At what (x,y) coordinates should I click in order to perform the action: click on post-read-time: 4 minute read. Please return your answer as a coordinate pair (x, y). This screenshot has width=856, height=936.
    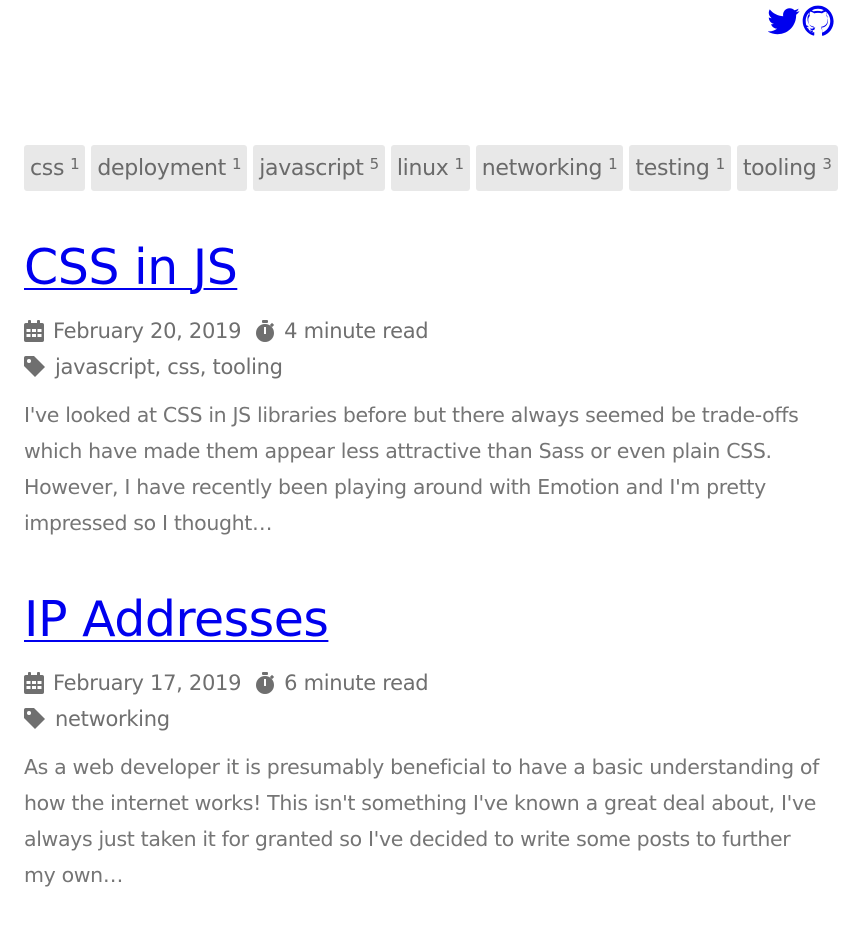
    Looking at the image, I should click on (356, 331).